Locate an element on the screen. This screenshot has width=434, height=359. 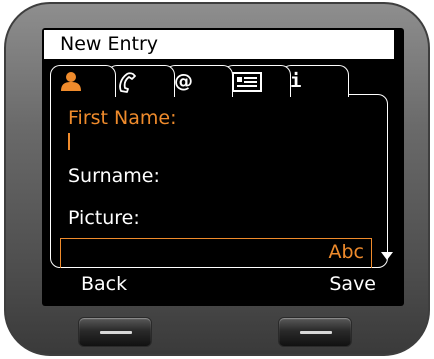
phone-handset-icon is located at coordinates (127, 82).